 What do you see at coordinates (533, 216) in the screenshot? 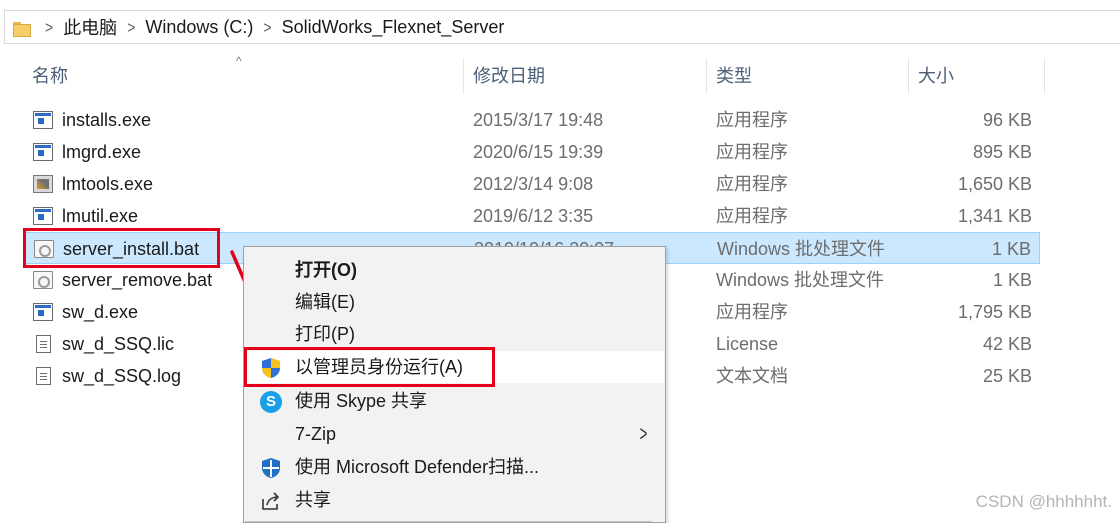
I see `file-date: 2019/6/12 3:35` at bounding box center [533, 216].